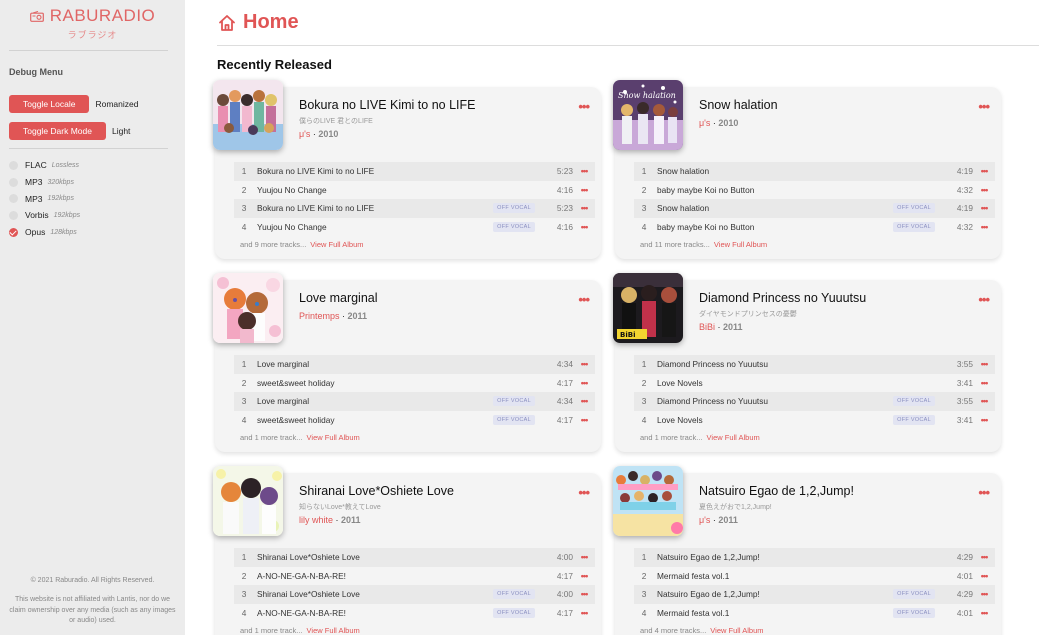 Image resolution: width=1039 pixels, height=635 pixels. Describe the element at coordinates (49, 104) in the screenshot. I see `toggle-locale-button: Toggle Locale` at that location.